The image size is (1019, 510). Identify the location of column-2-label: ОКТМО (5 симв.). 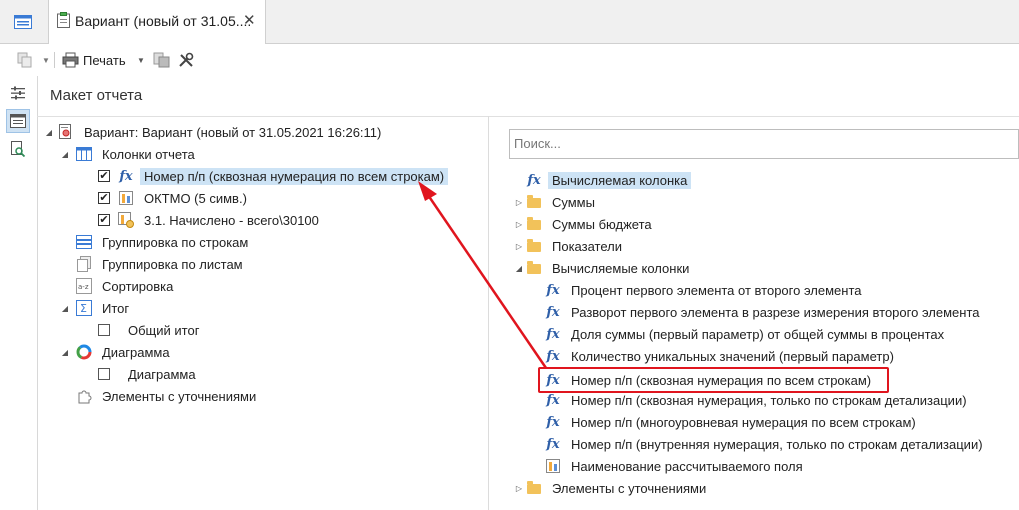
(195, 198).